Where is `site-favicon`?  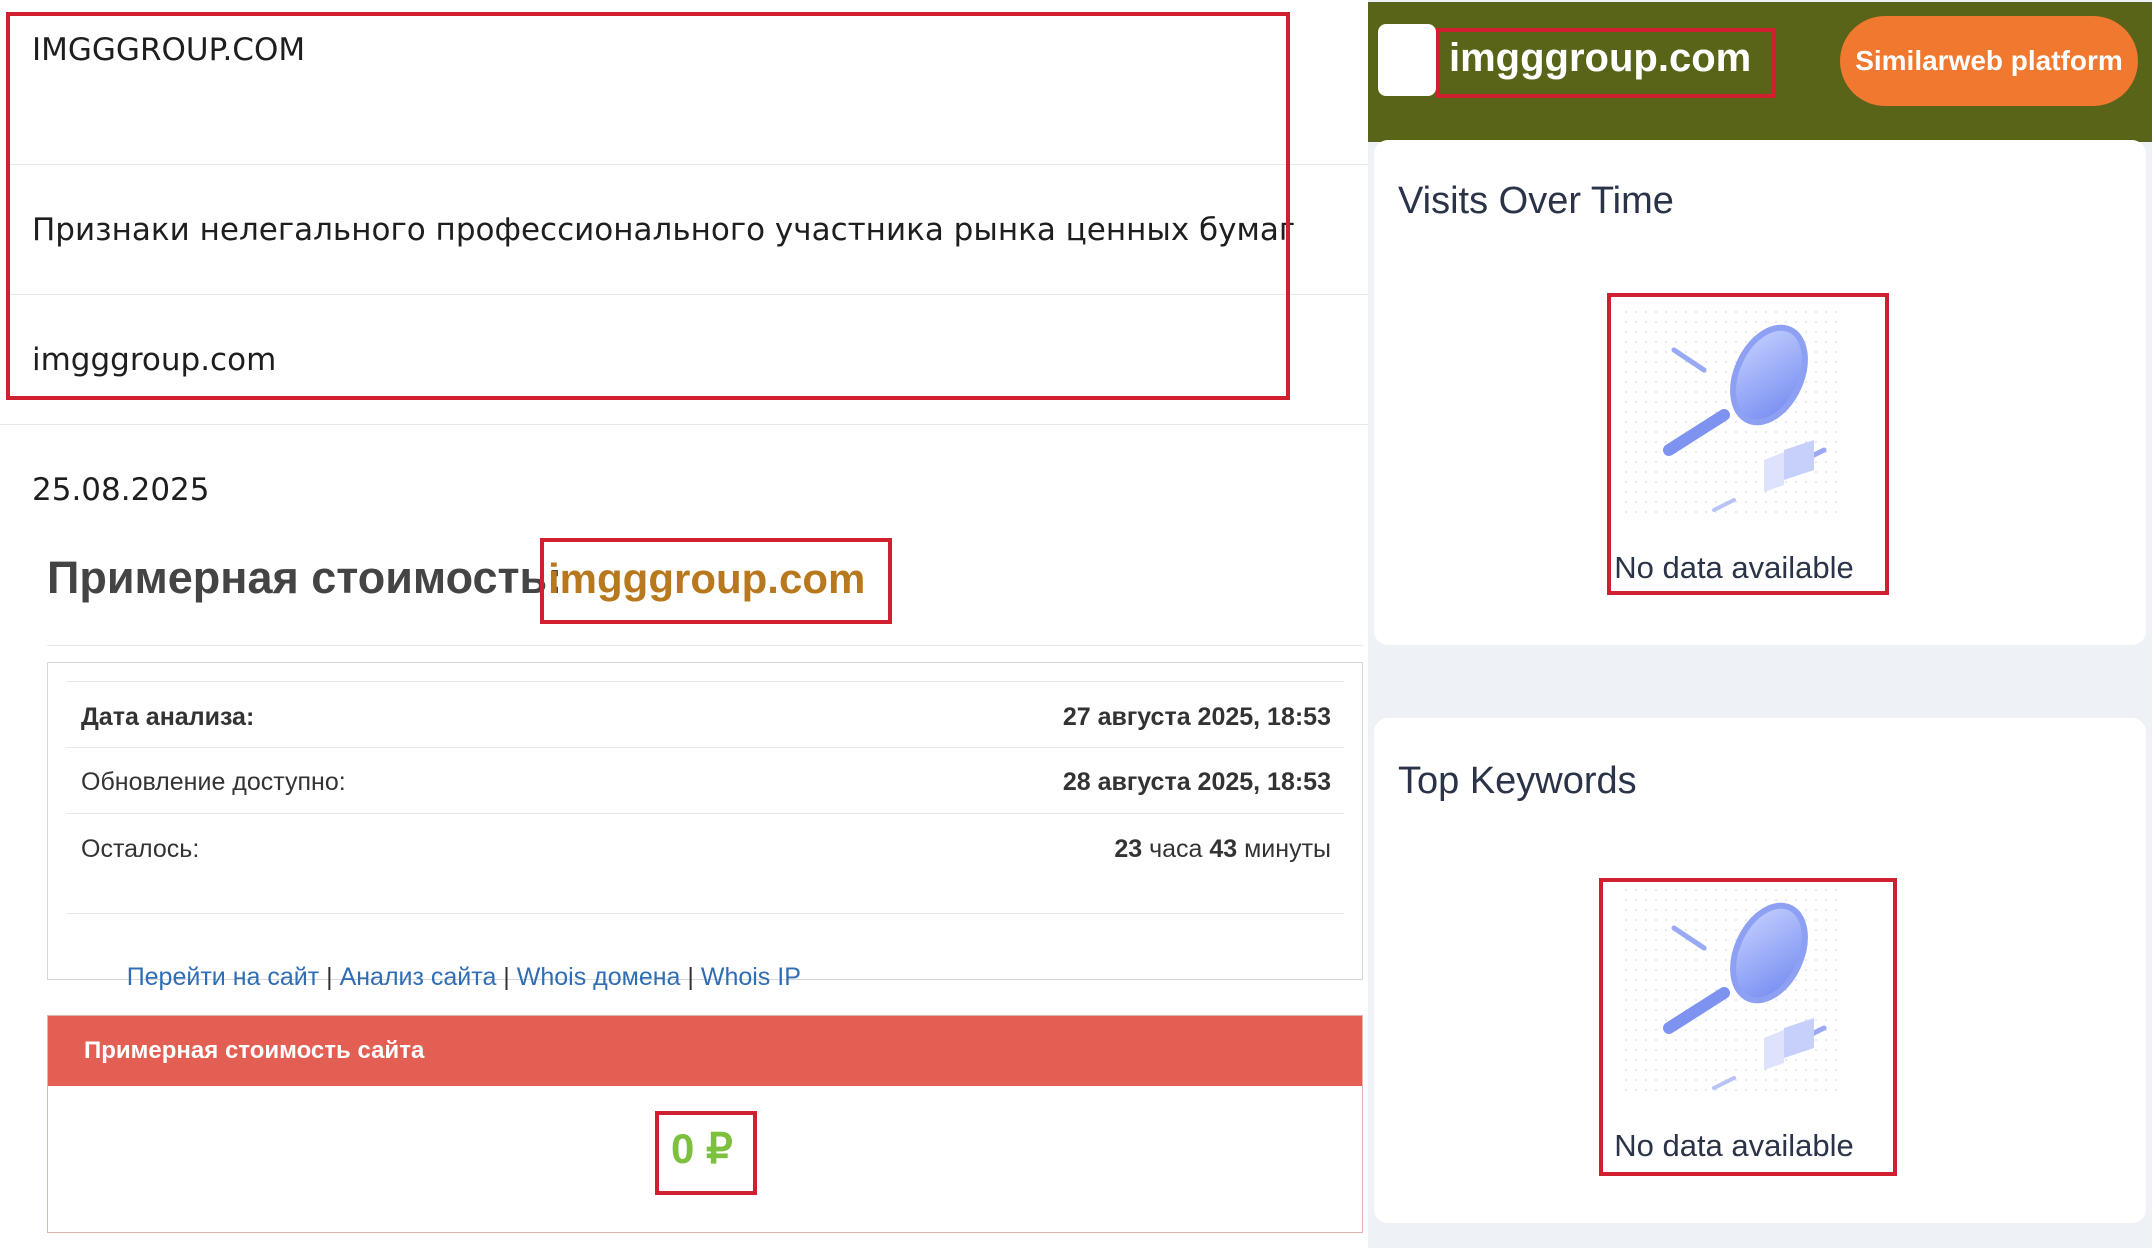 site-favicon is located at coordinates (1407, 60).